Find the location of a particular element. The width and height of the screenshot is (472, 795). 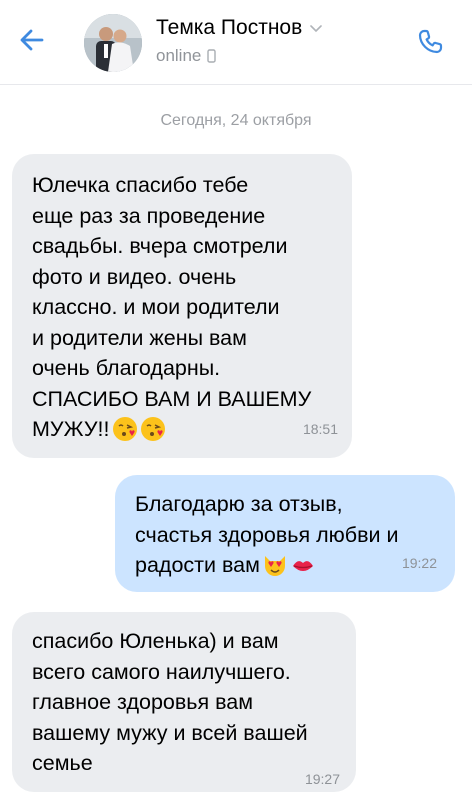

message-time: 19:22 is located at coordinates (419, 562).